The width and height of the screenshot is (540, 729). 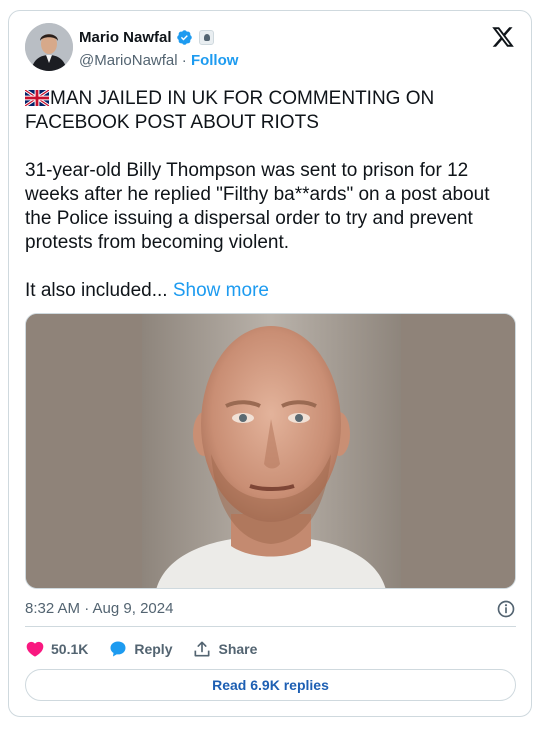 What do you see at coordinates (272, 291) in the screenshot?
I see `tweet-truncated-paragraph: It also included... Show more` at bounding box center [272, 291].